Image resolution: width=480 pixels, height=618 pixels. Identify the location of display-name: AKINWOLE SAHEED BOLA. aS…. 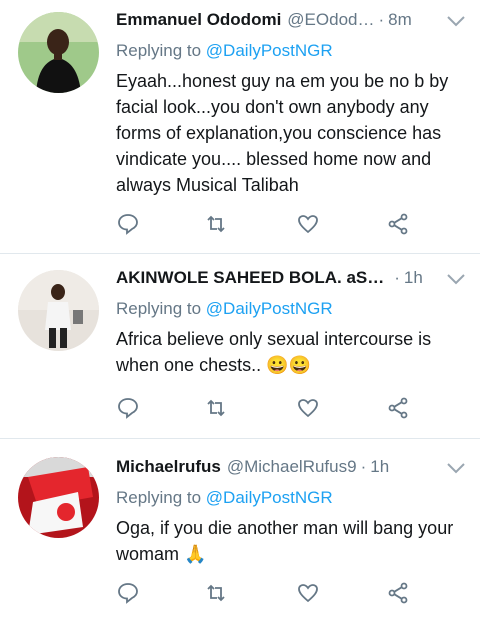
(250, 278).